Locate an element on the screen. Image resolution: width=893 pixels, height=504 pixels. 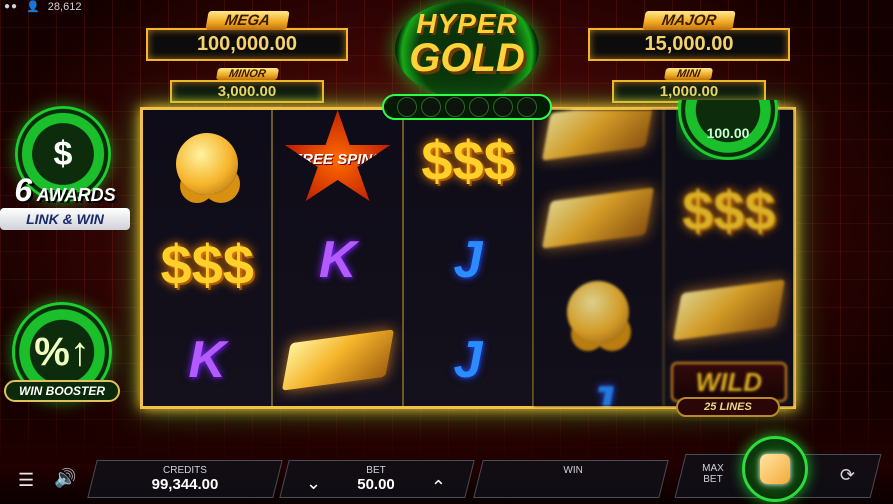
win-booster-label: WIN BOOSTER is located at coordinates (62, 391).